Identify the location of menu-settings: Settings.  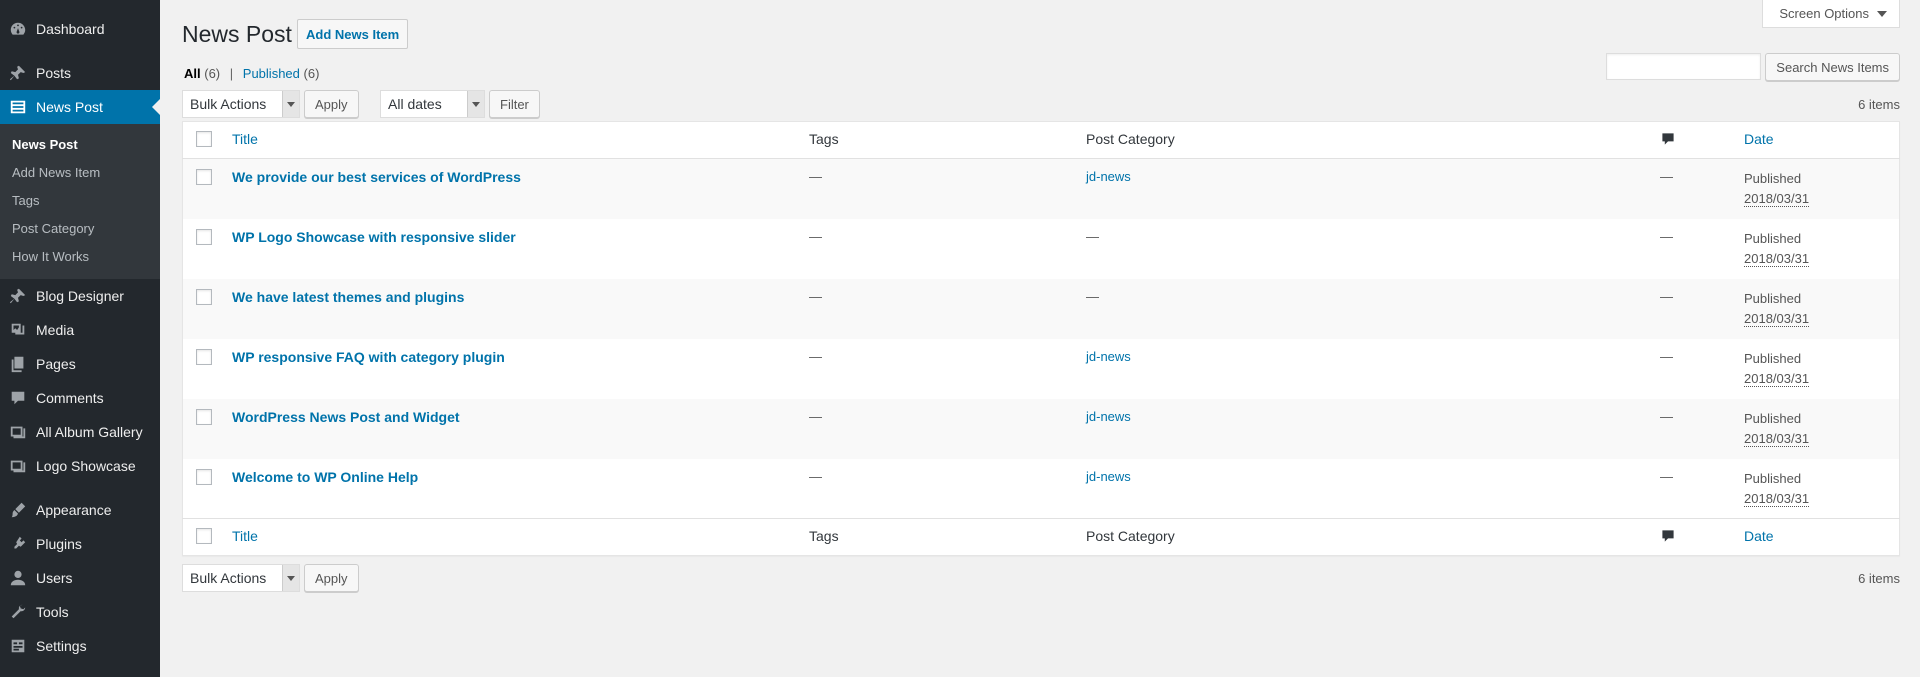
(80, 646).